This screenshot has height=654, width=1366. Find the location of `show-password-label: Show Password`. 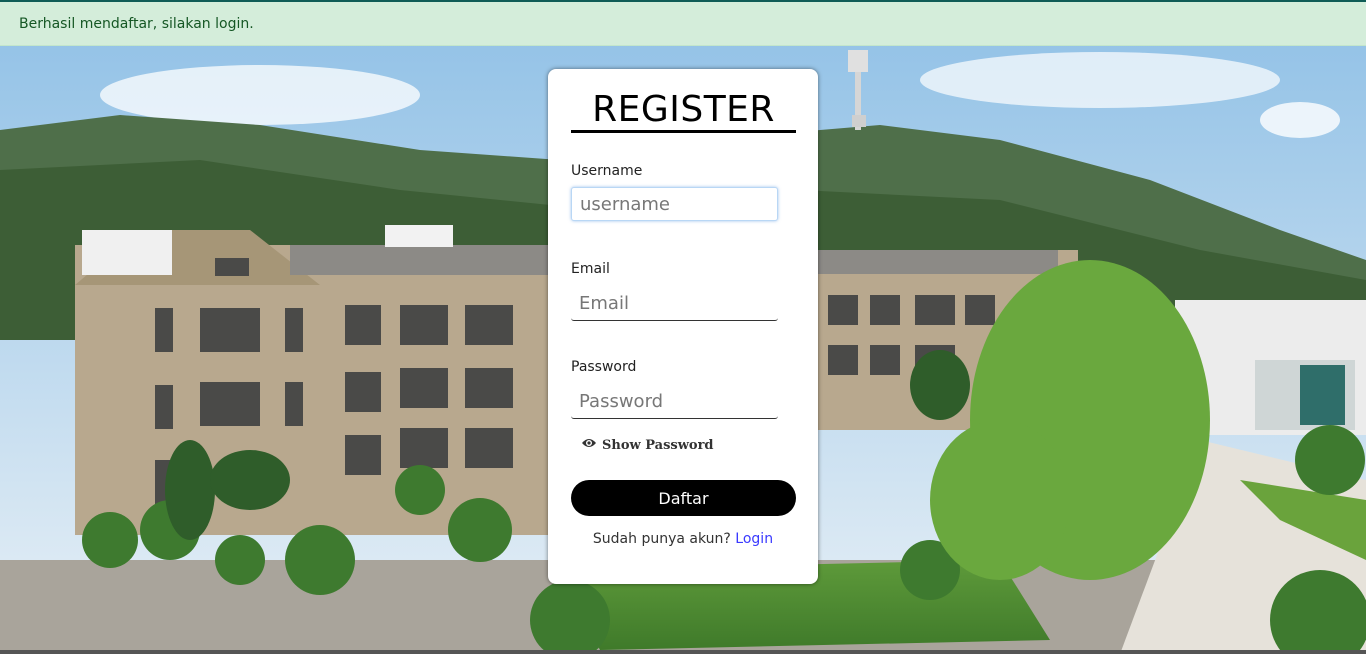

show-password-label: Show Password is located at coordinates (658, 445).